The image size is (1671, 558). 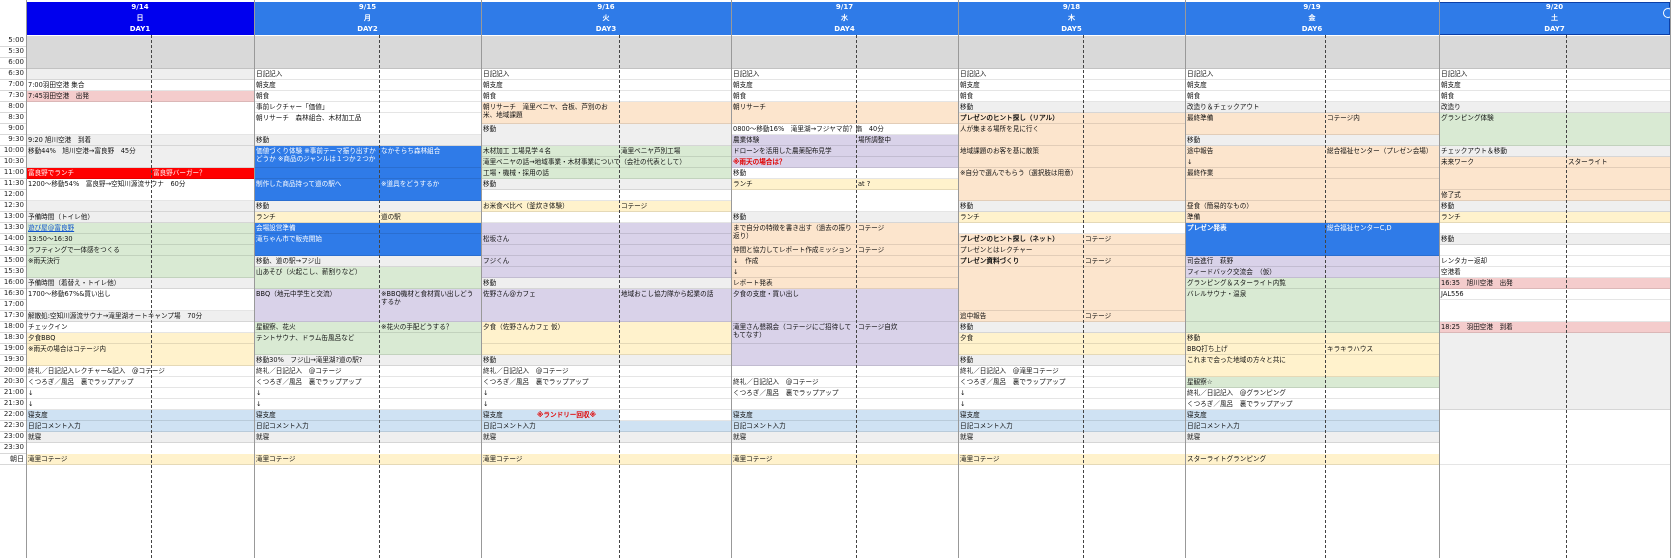 I want to click on schedule-cell: at ?, so click(x=907, y=184).